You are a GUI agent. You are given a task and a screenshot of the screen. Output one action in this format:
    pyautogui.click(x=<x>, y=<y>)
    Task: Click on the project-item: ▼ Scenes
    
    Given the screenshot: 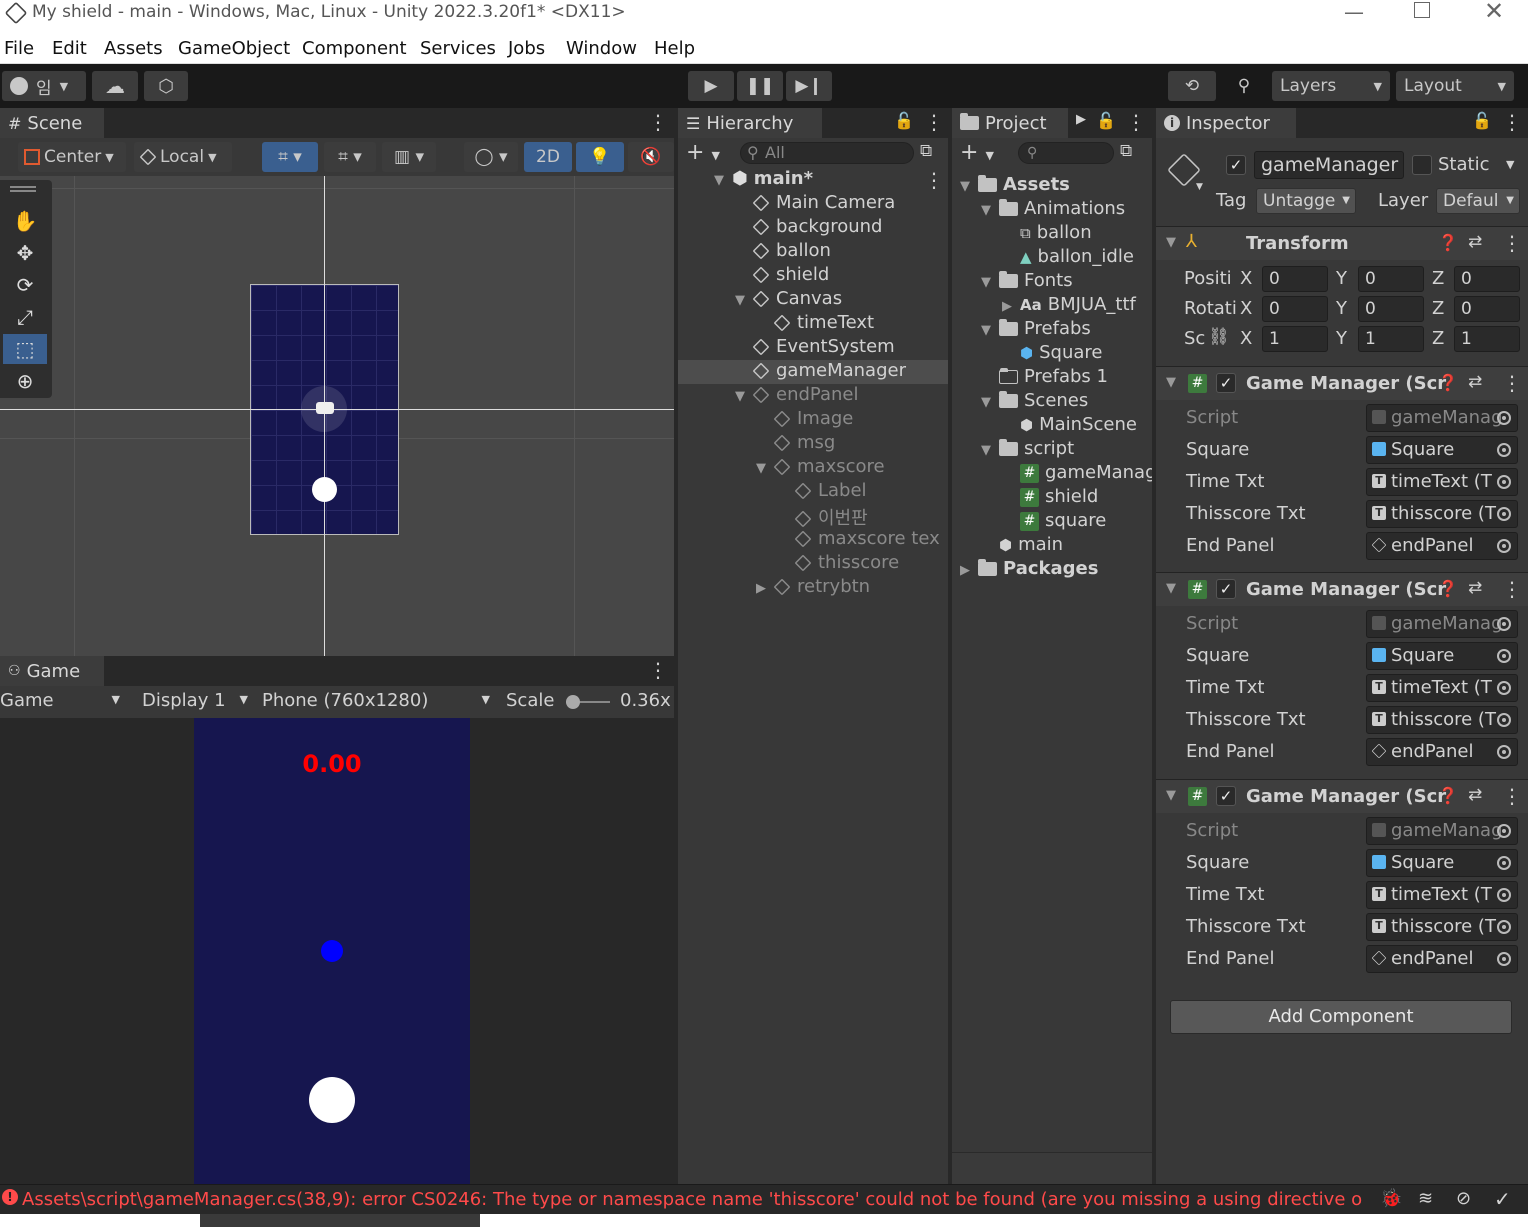 What is the action you would take?
    pyautogui.click(x=1052, y=402)
    